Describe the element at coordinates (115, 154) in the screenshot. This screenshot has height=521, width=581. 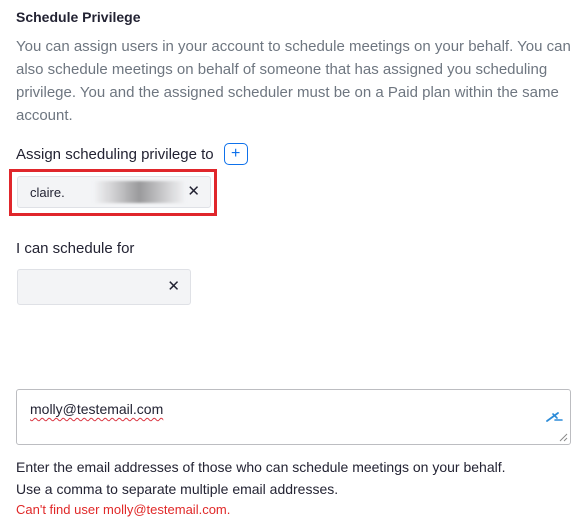
I see `assign-privilege-label: Assign scheduling privilege to` at that location.